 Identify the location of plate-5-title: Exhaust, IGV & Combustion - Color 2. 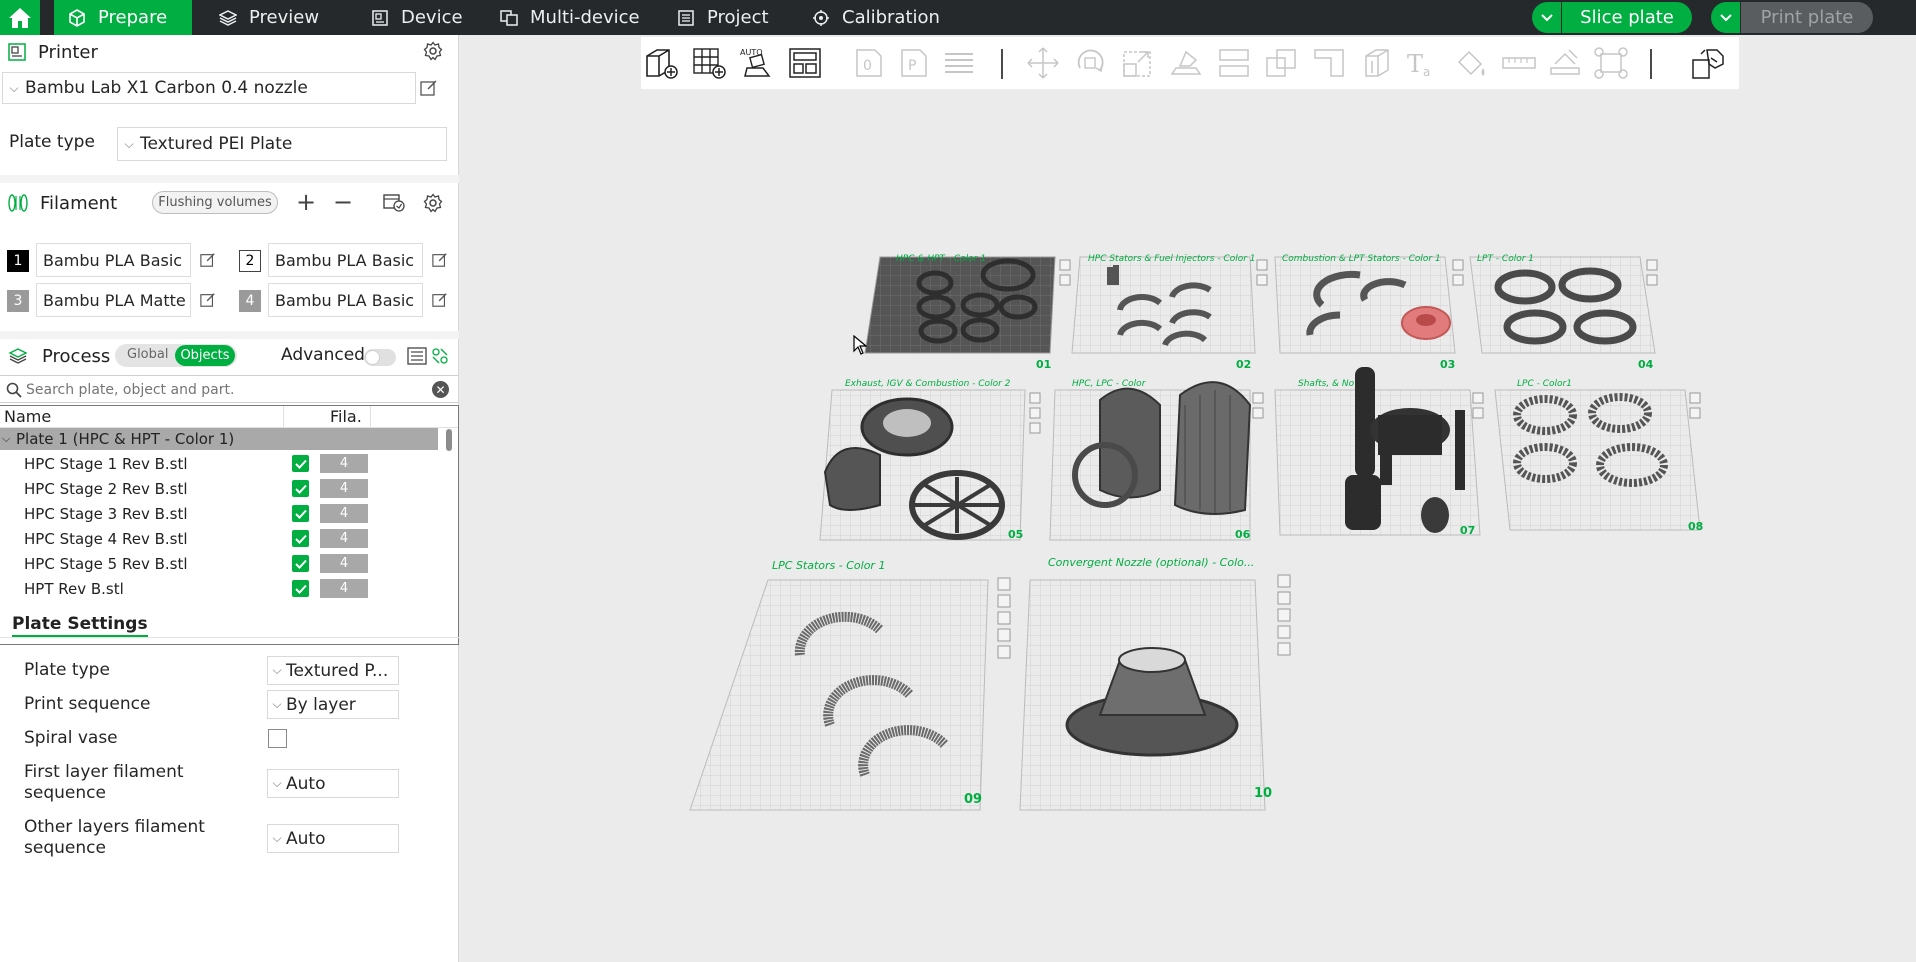
(927, 384).